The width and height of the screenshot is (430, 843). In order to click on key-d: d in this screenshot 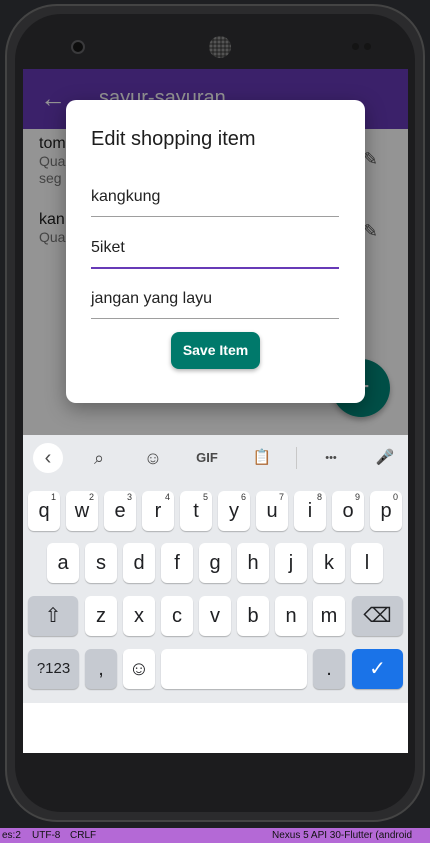, I will do `click(139, 563)`.